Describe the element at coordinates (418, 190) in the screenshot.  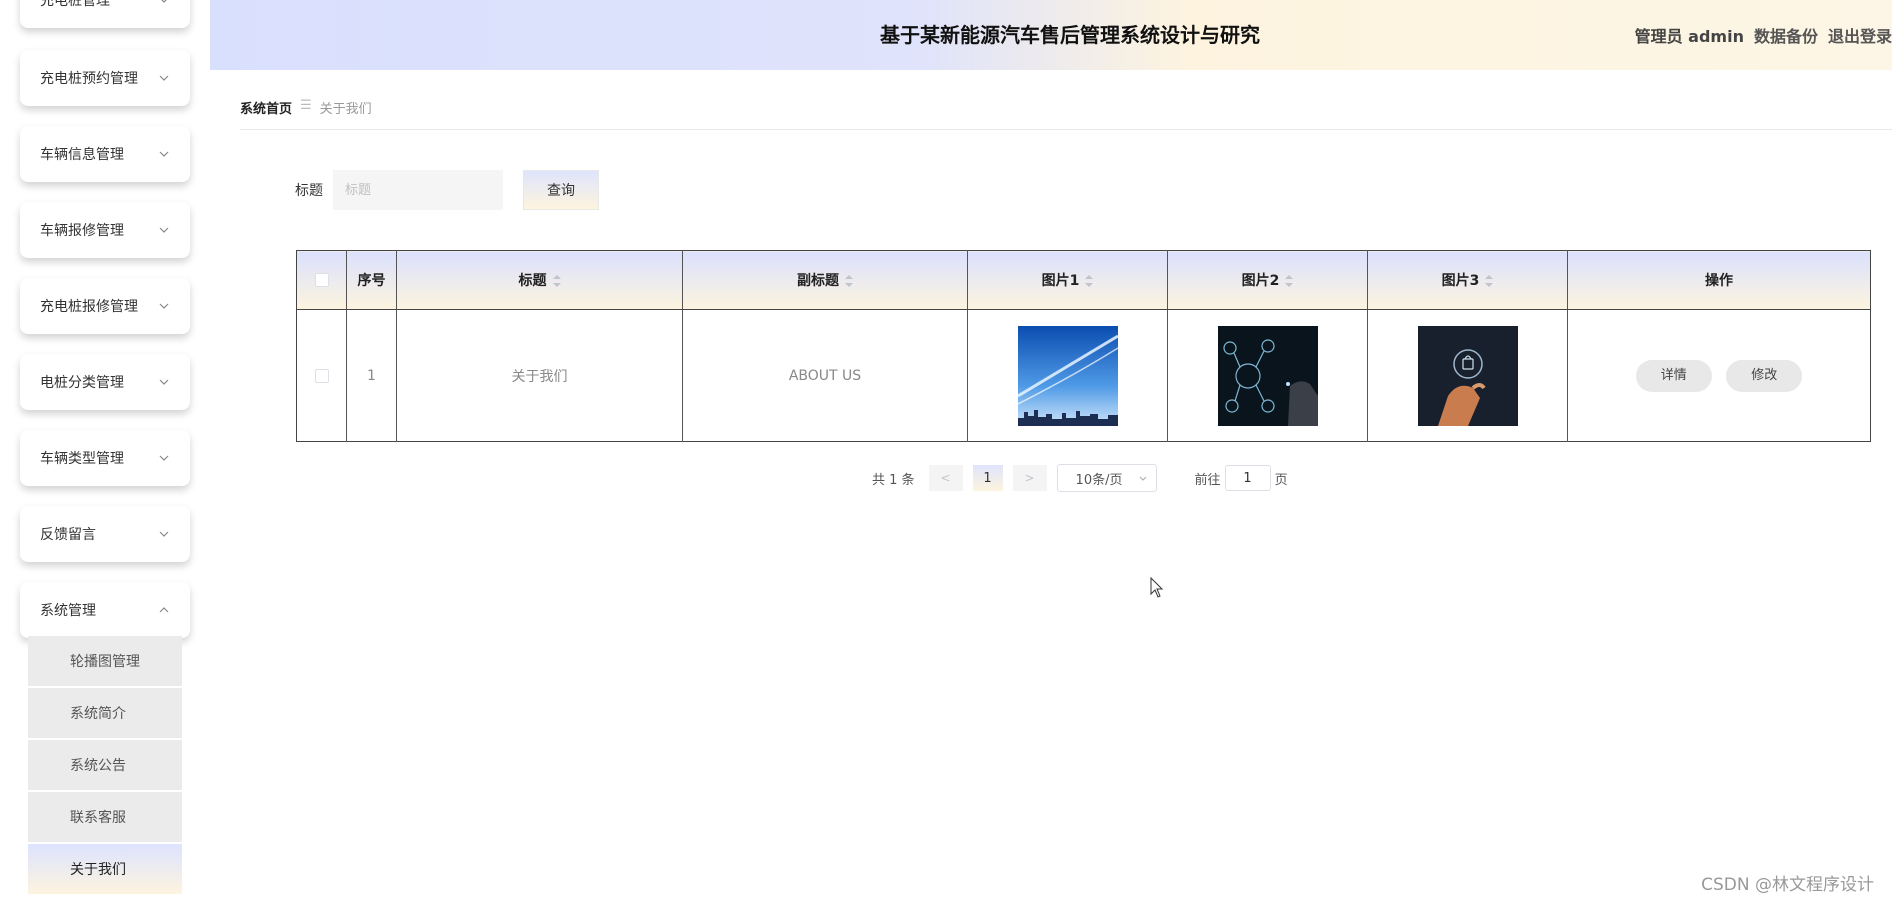
I see `title-search-input` at that location.